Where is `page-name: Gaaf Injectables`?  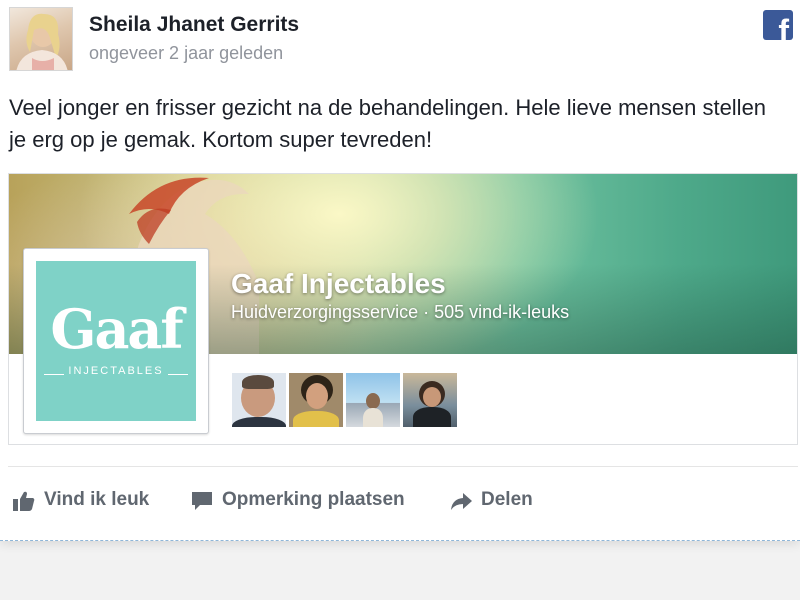
page-name: Gaaf Injectables is located at coordinates (338, 284).